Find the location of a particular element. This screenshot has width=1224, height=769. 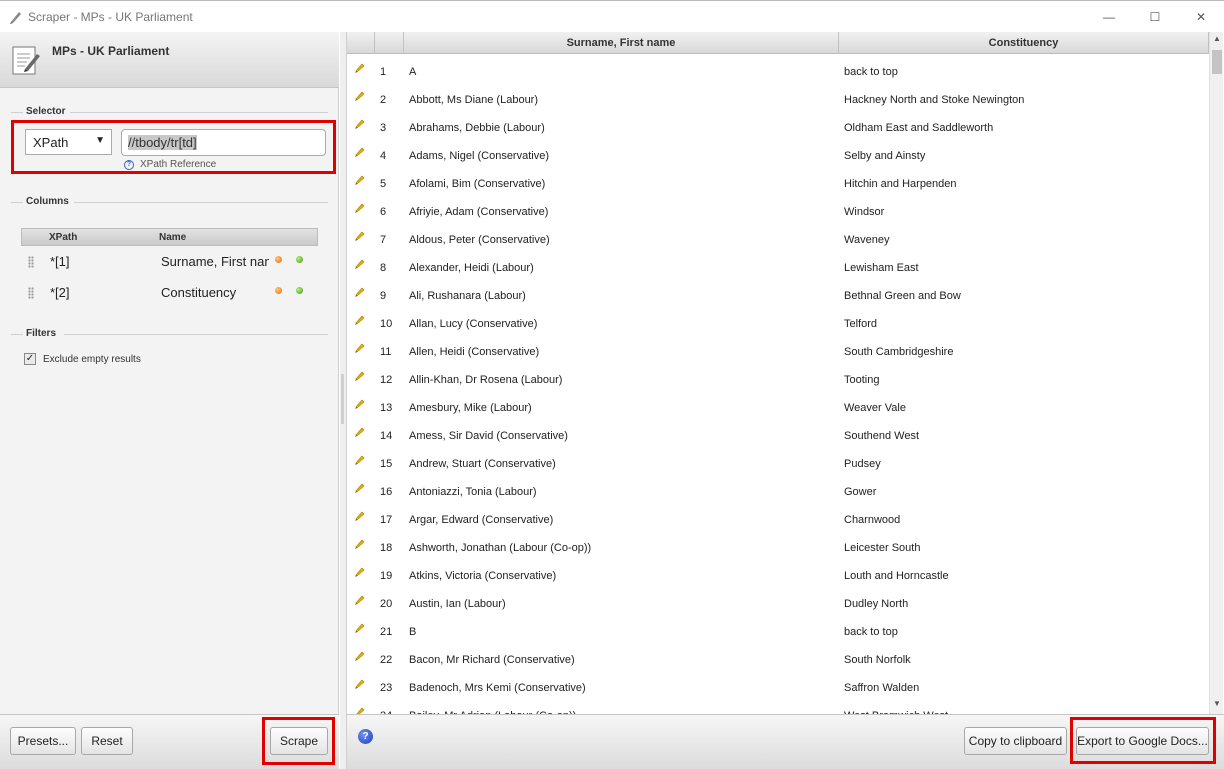

cell-name: Allin-Khan, Dr Rosena (Labour) is located at coordinates (485, 380).